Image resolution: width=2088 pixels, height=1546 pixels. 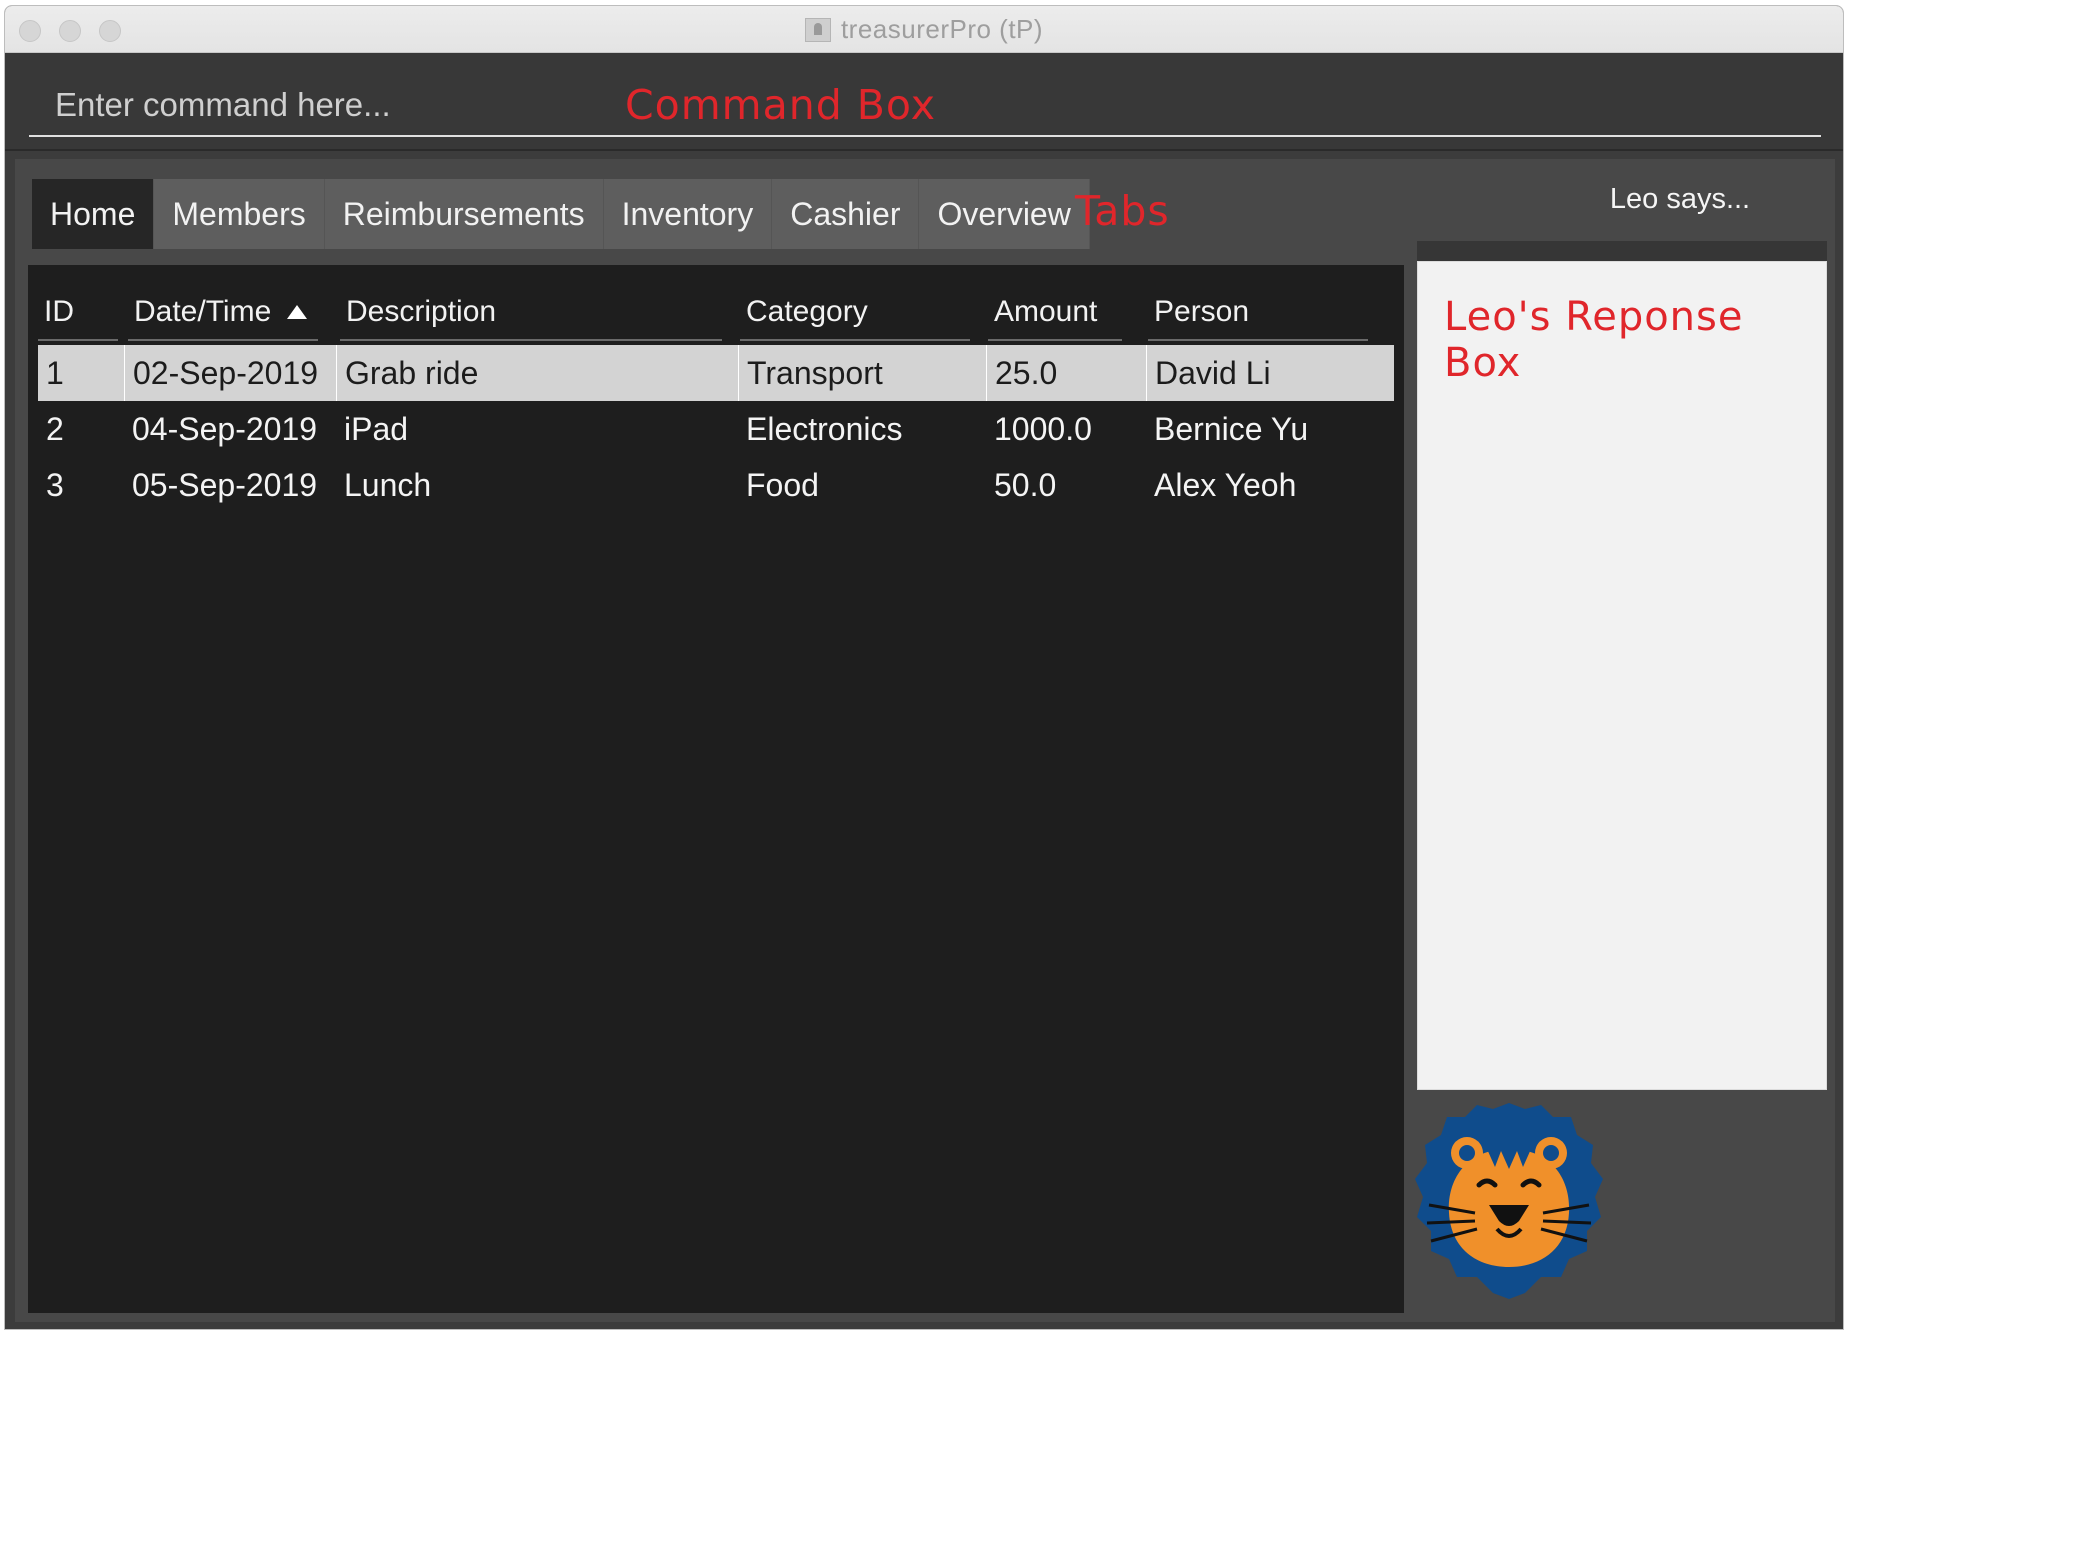 I want to click on cell-description: Grab ride, so click(x=537, y=373).